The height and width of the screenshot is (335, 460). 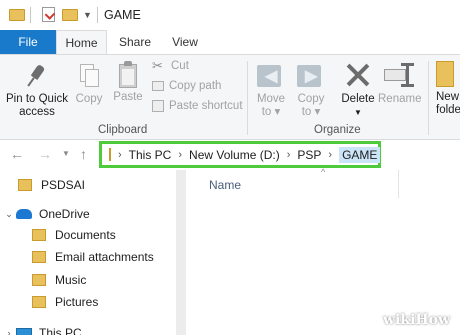 I want to click on forward-arrow-icon: →, so click(x=45, y=154).